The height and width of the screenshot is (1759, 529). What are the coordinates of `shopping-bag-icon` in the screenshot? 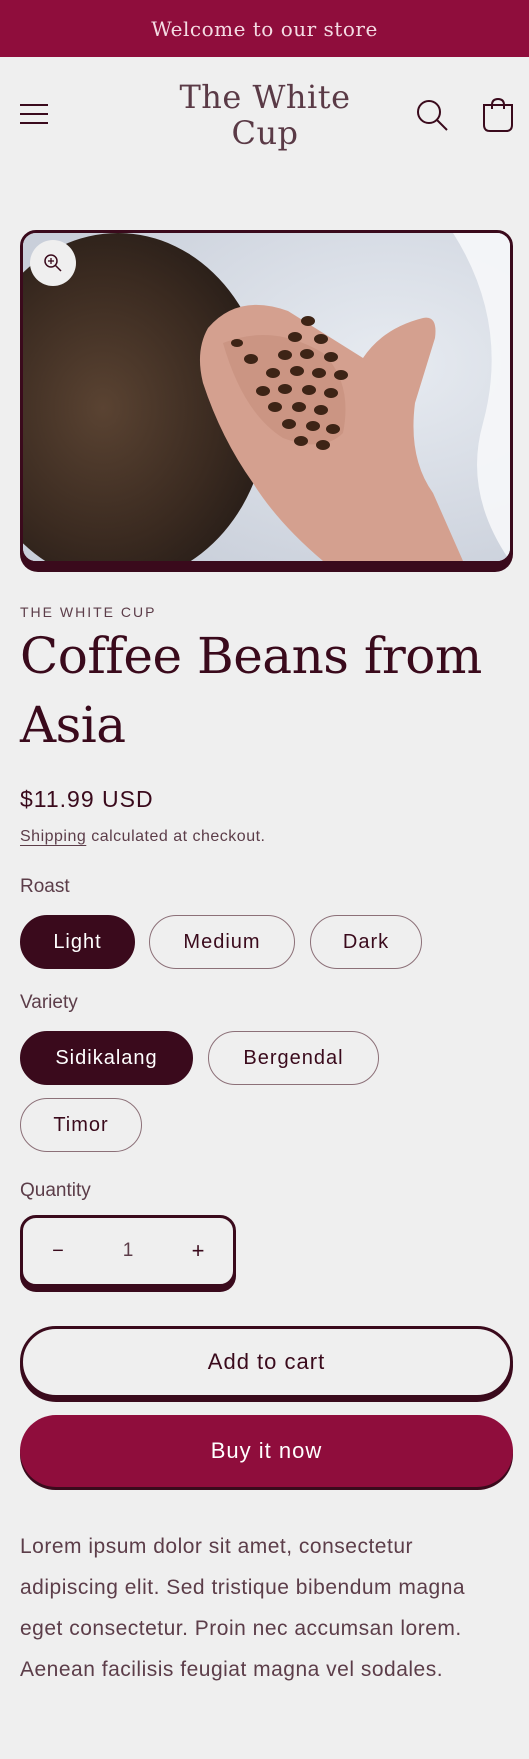 It's located at (498, 115).